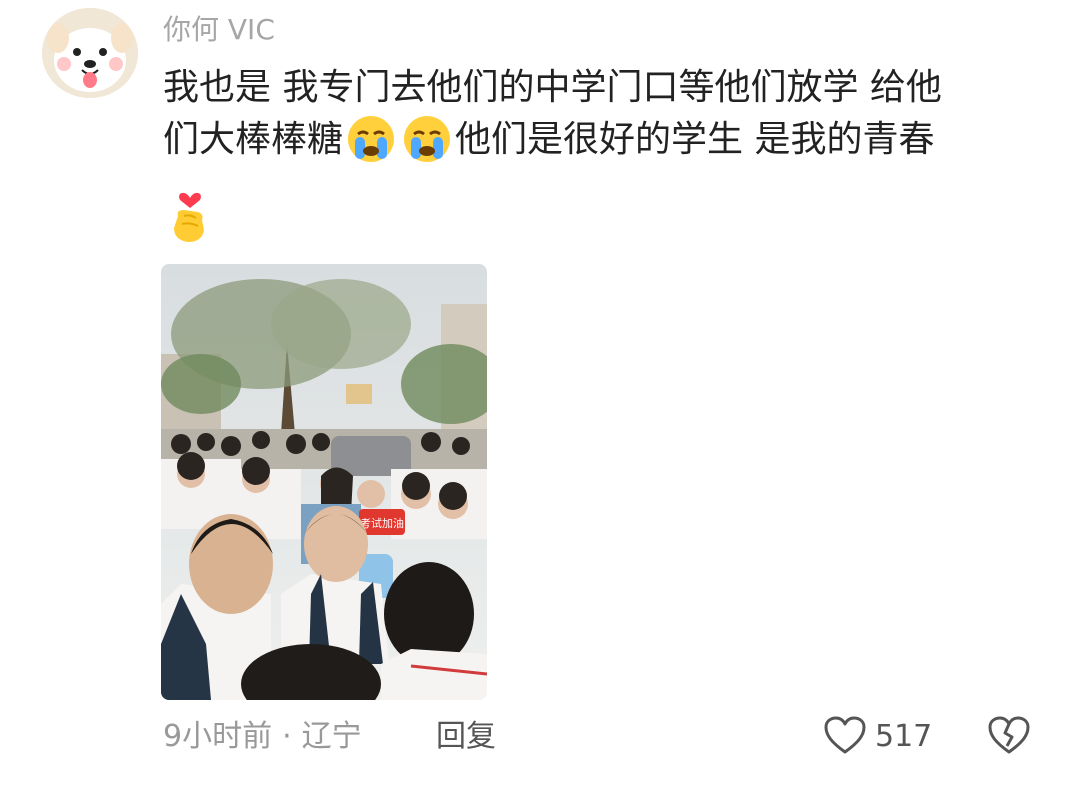 The height and width of the screenshot is (797, 1080). I want to click on like-count: 517, so click(904, 736).